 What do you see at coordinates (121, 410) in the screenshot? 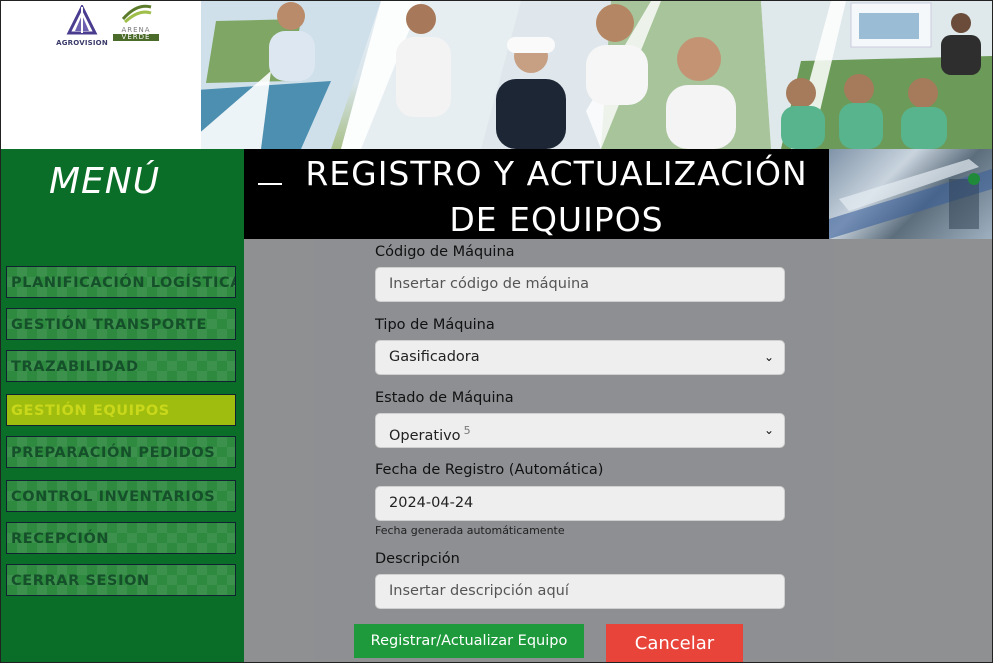
I see `sidebar-item-gestion-equipos: GESTIÓN EQUIPOS` at bounding box center [121, 410].